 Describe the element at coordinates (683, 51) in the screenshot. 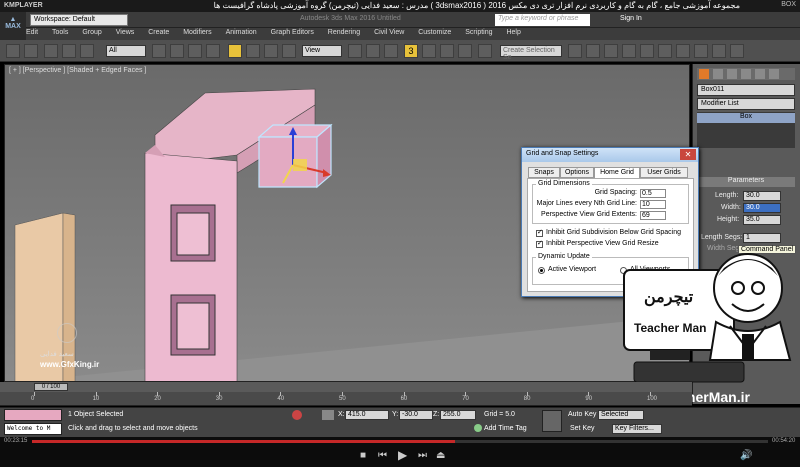

I see `material-editor-icon` at that location.